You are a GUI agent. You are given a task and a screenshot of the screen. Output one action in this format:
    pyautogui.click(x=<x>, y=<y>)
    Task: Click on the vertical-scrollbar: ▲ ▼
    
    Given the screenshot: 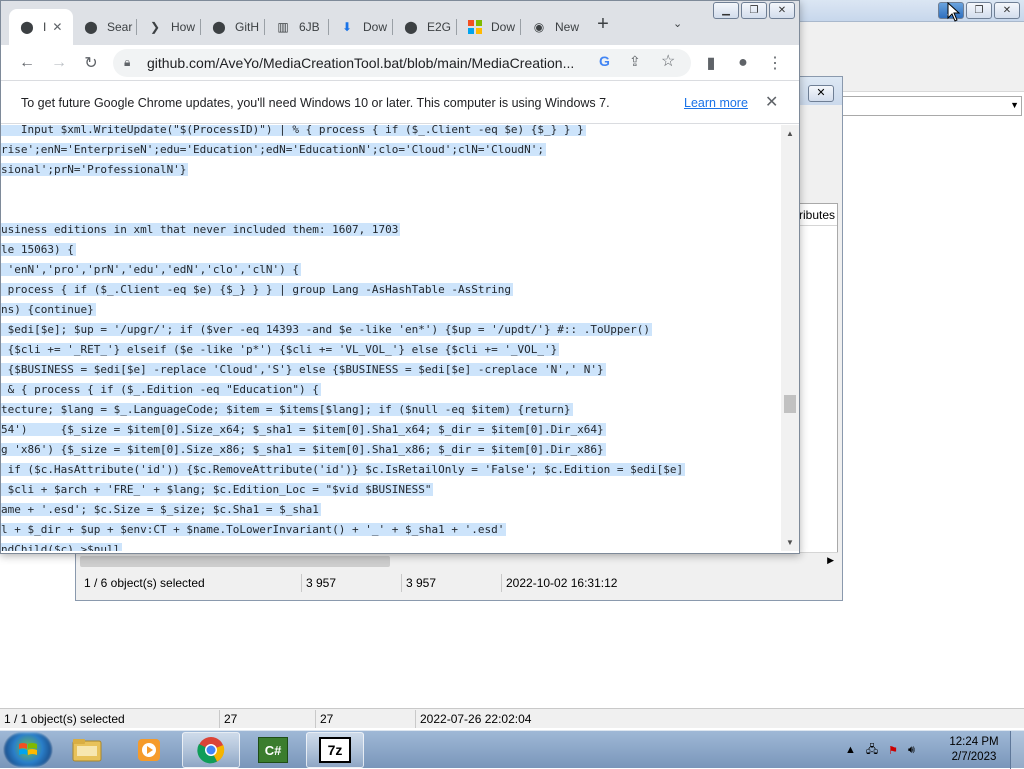 What is the action you would take?
    pyautogui.click(x=790, y=338)
    